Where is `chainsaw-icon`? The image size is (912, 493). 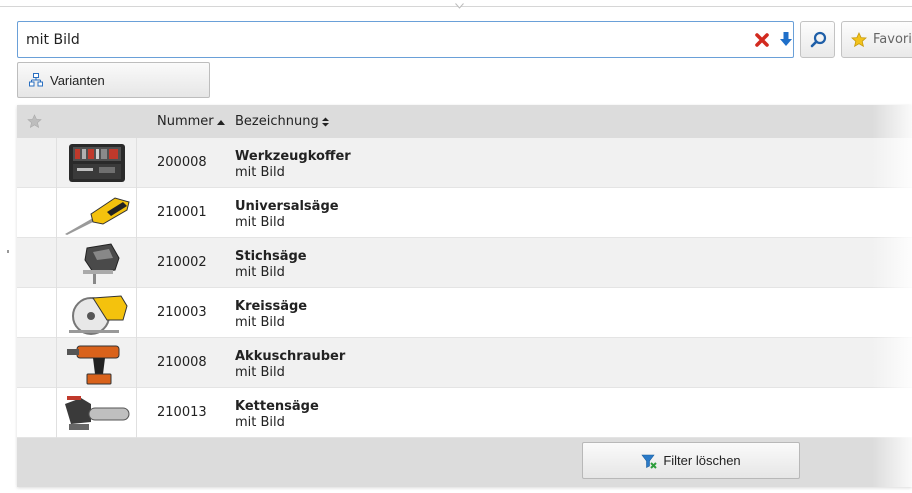 chainsaw-icon is located at coordinates (97, 413).